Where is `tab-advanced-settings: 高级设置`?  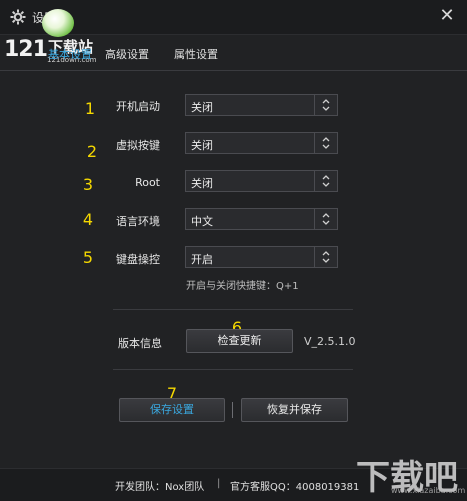 tab-advanced-settings: 高级设置 is located at coordinates (127, 54).